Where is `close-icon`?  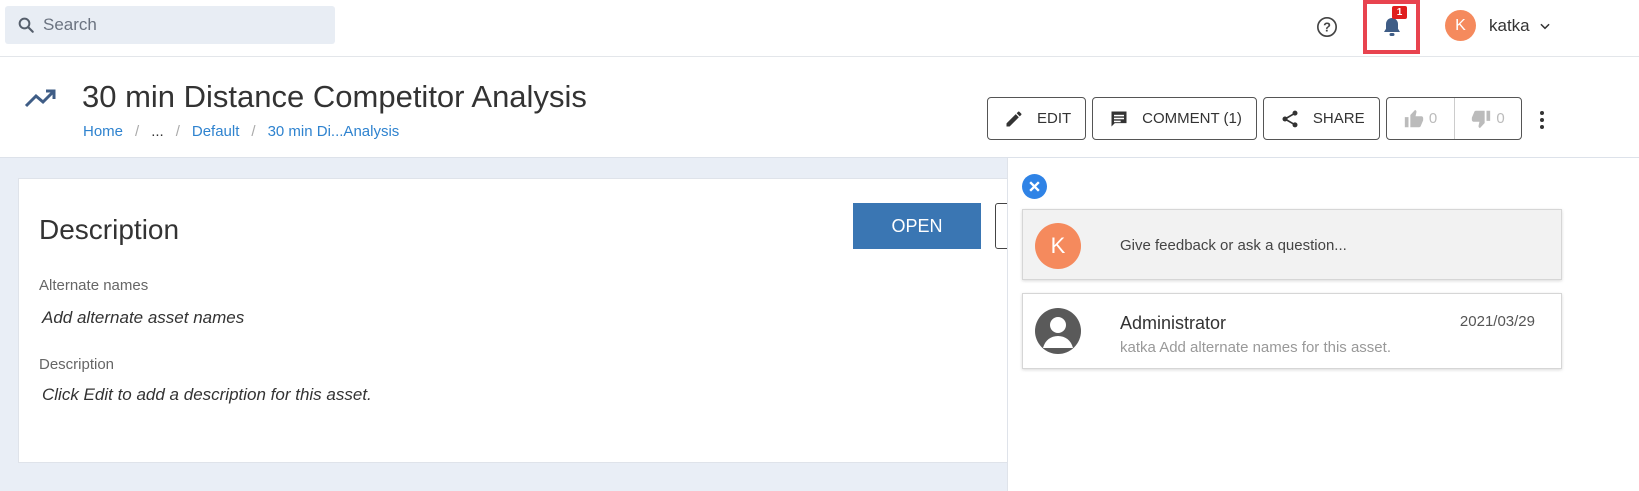
close-icon is located at coordinates (1034, 186).